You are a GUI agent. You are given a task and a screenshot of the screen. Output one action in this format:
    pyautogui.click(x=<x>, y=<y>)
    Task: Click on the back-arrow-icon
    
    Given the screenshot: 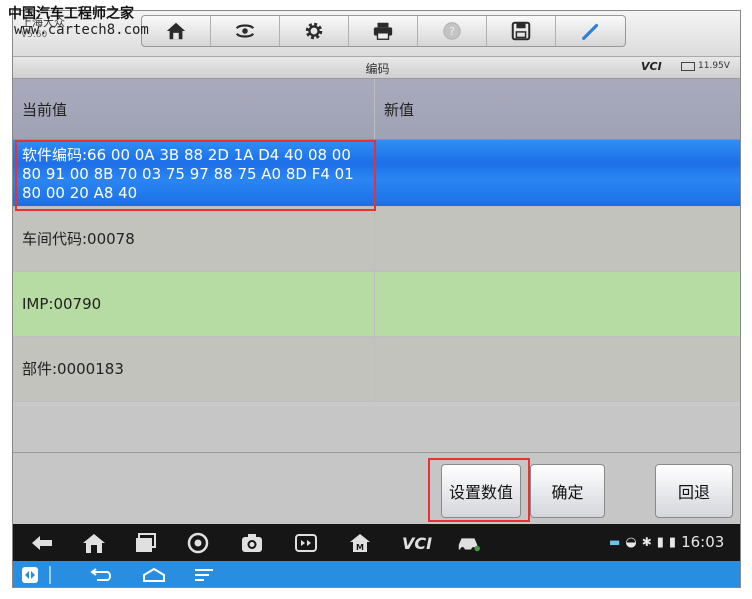 What is the action you would take?
    pyautogui.click(x=42, y=543)
    